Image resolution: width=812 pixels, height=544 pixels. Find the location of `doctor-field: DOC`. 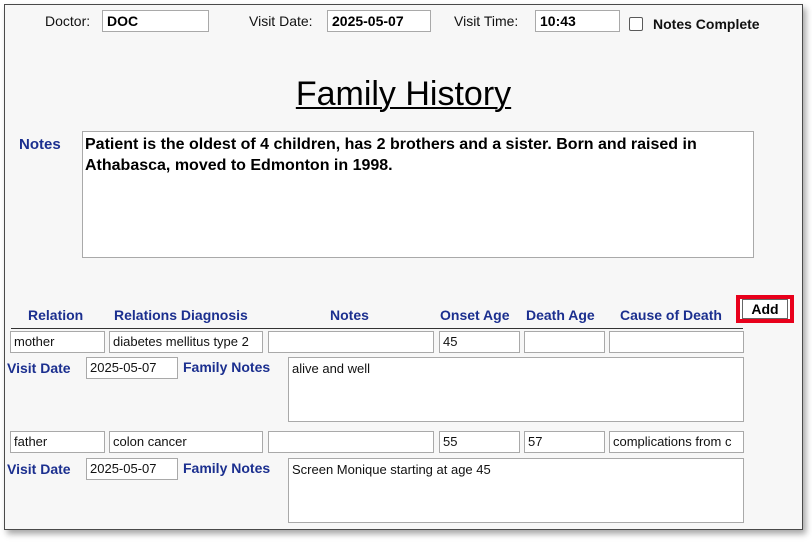

doctor-field: DOC is located at coordinates (155, 21).